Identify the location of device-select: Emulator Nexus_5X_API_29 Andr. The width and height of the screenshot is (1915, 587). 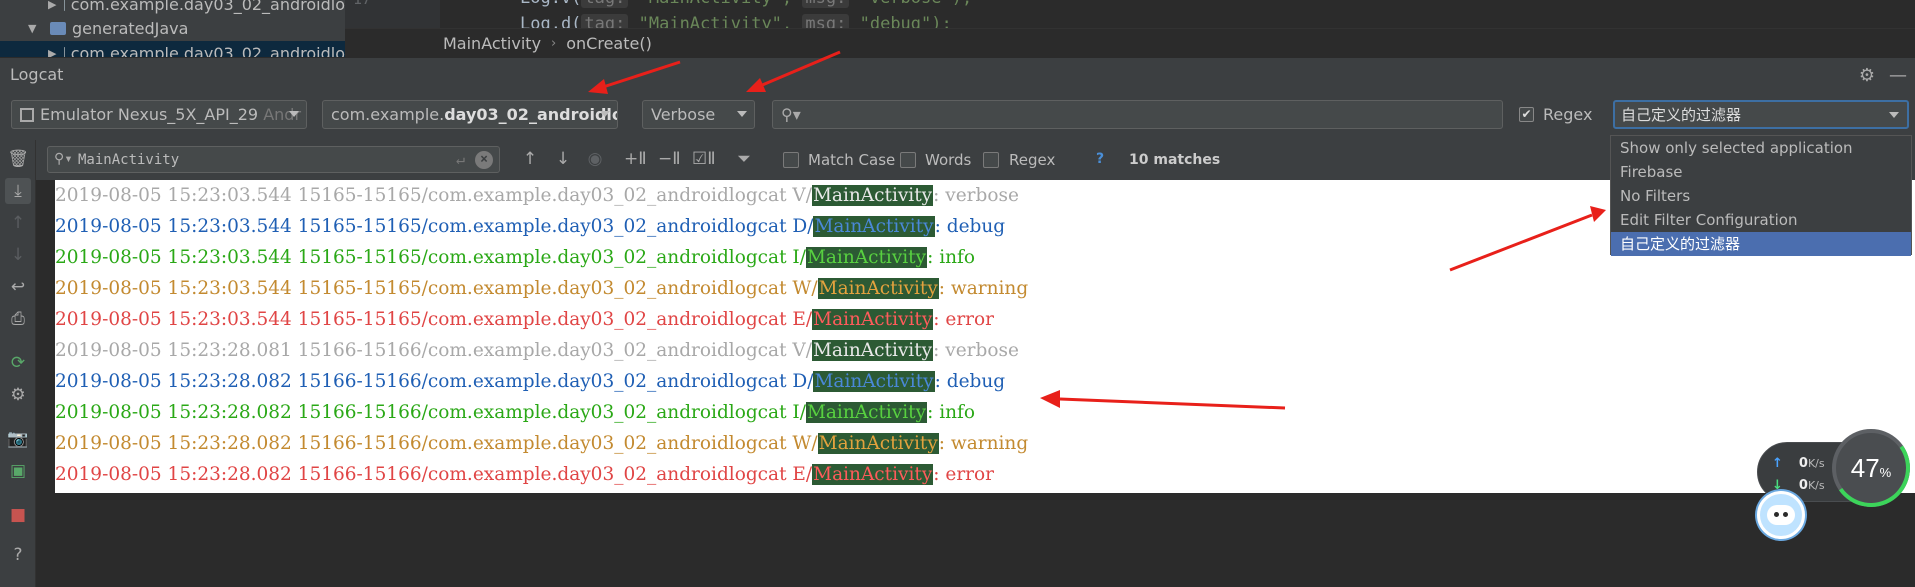
(159, 114).